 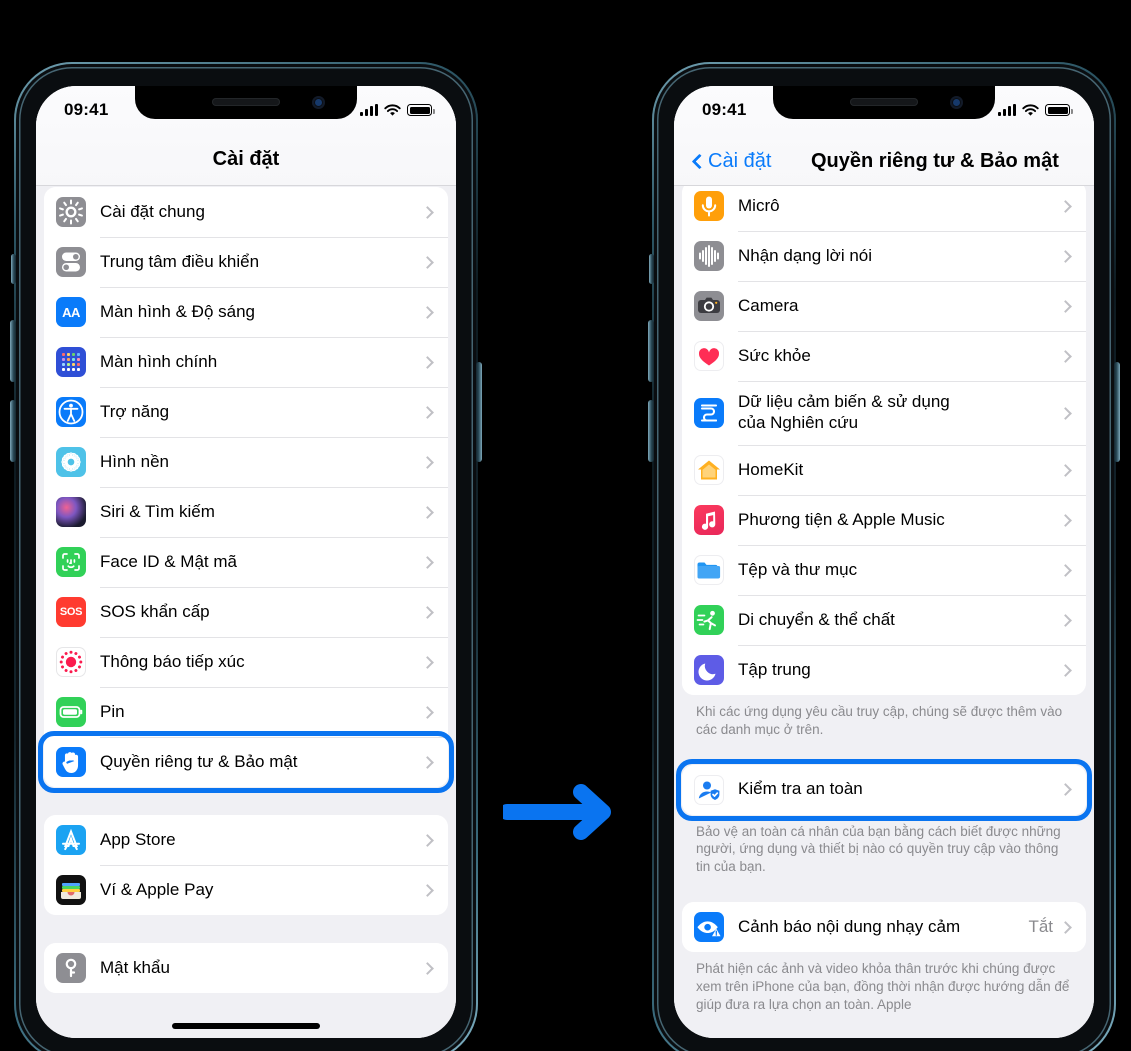 What do you see at coordinates (844, 412) in the screenshot?
I see `list-item-label: Dữ liệu cảm biến & sử dụng của Nghiên cứu` at bounding box center [844, 412].